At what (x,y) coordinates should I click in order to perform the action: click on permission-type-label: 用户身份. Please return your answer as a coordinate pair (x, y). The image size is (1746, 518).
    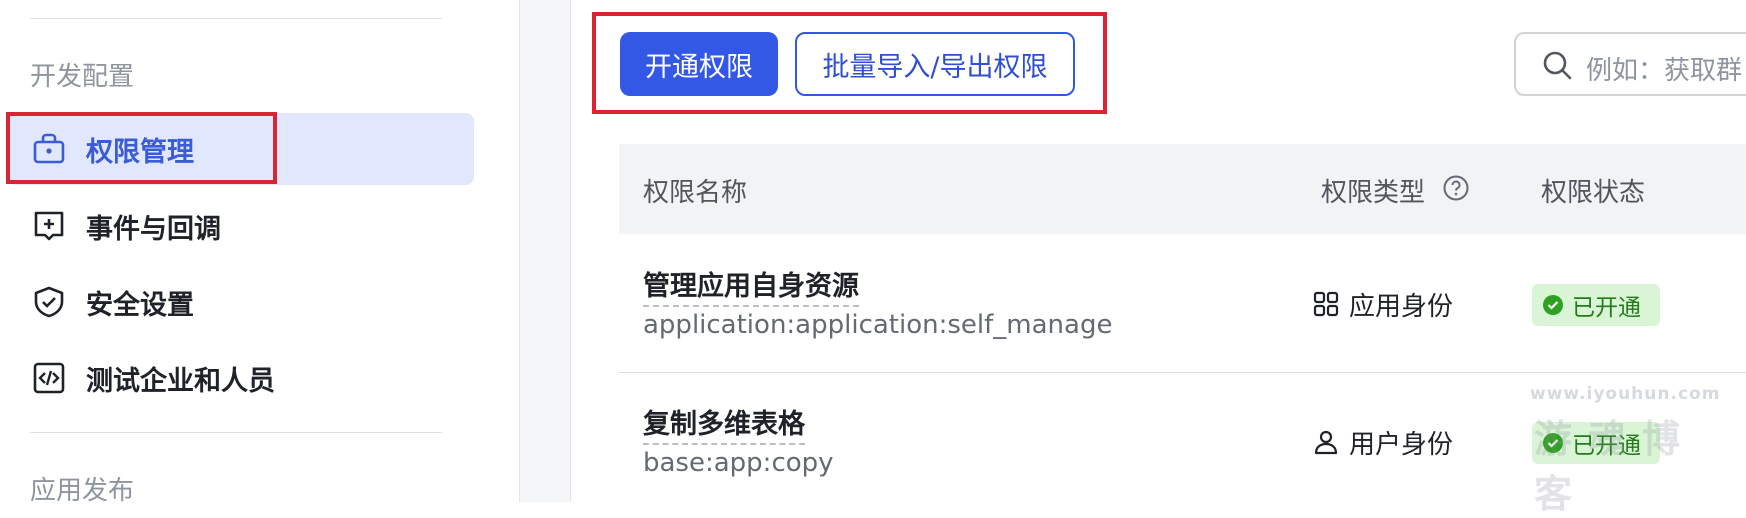
    Looking at the image, I should click on (1401, 444).